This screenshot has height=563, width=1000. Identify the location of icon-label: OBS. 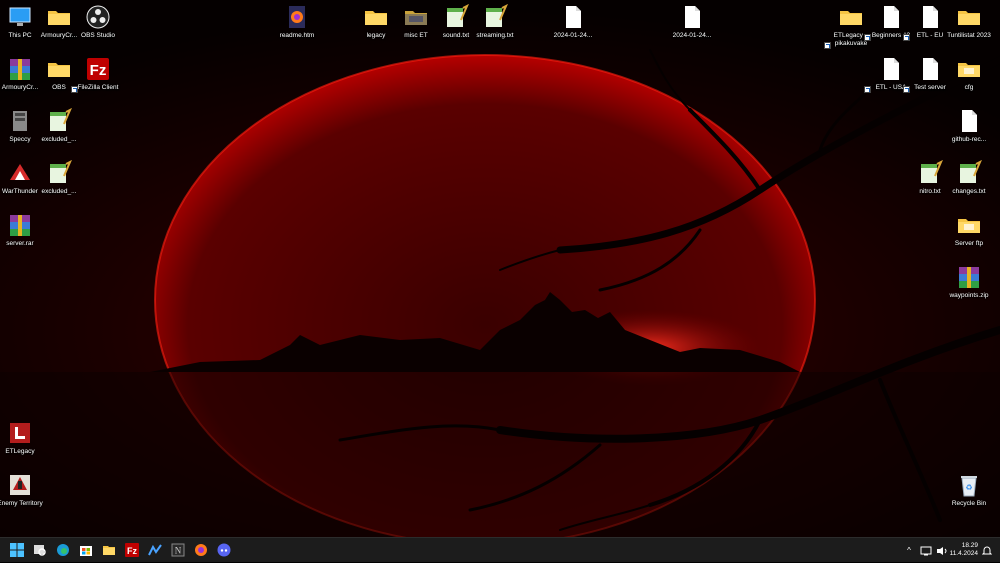
(59, 87).